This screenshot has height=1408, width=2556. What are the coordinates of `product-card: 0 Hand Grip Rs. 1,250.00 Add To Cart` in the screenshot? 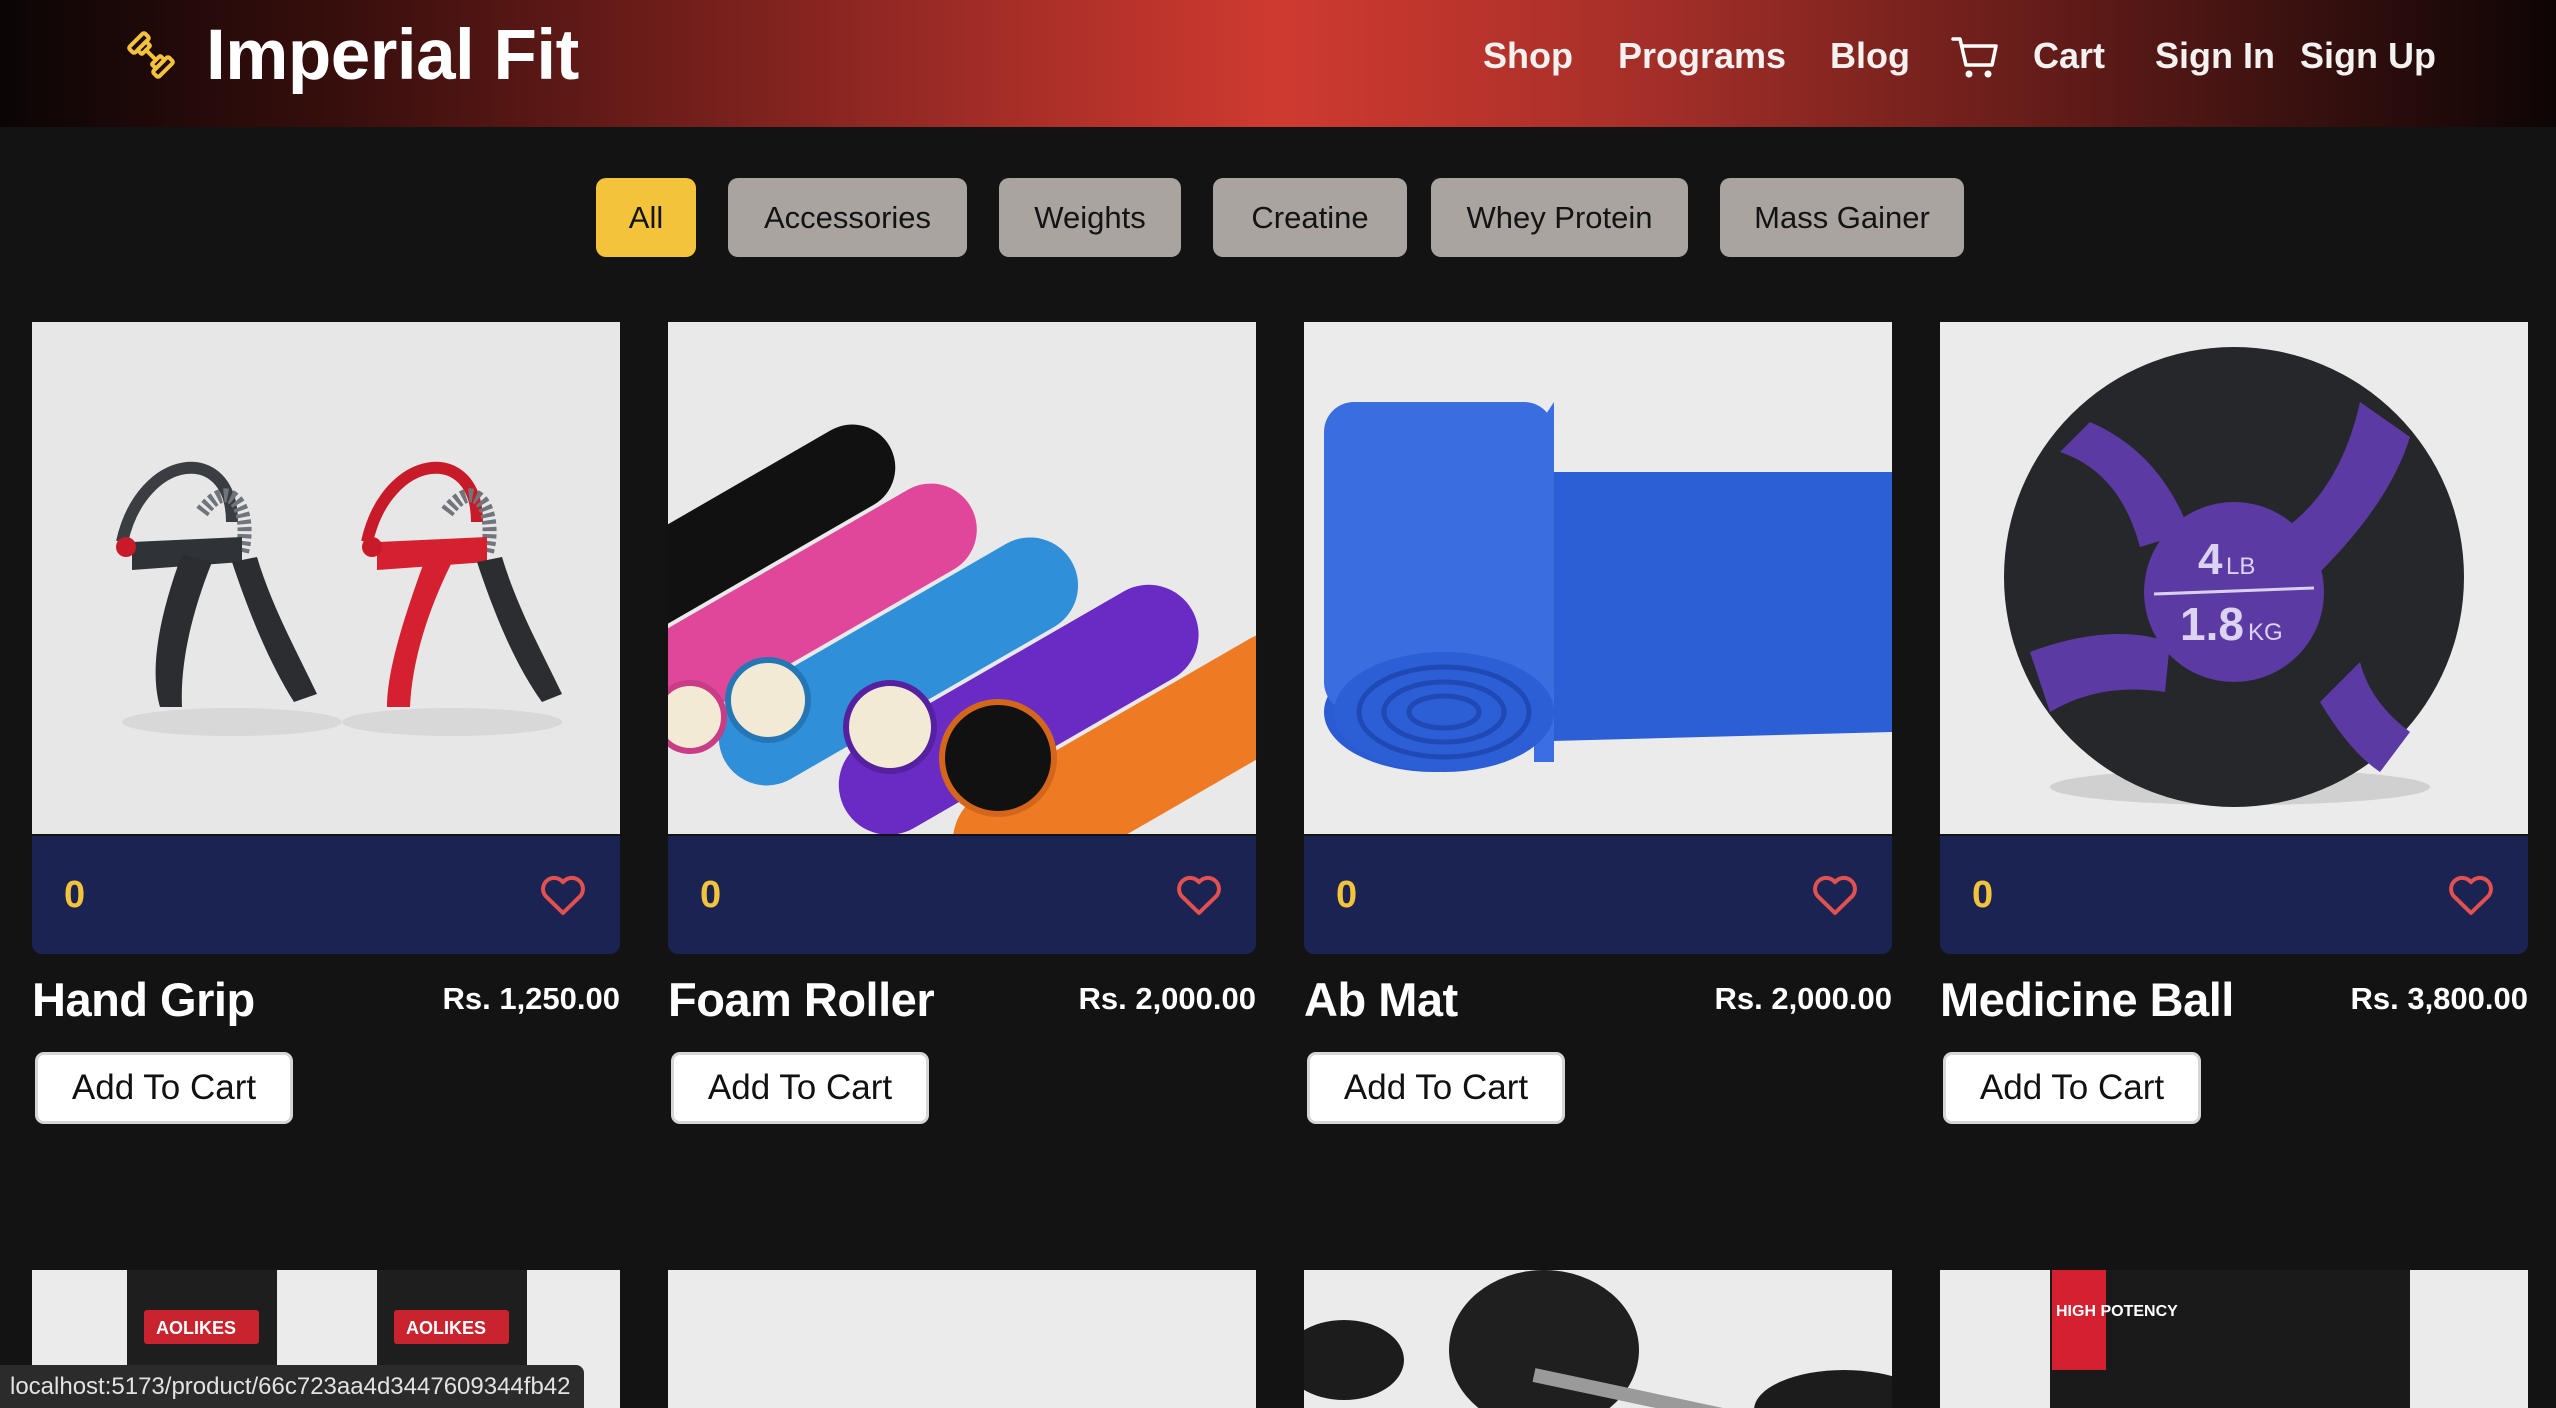 It's located at (326, 726).